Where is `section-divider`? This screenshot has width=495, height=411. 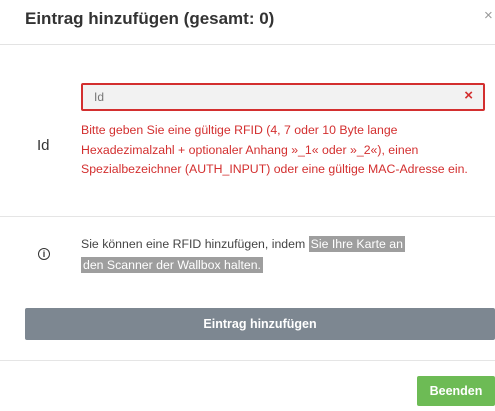 section-divider is located at coordinates (247, 216).